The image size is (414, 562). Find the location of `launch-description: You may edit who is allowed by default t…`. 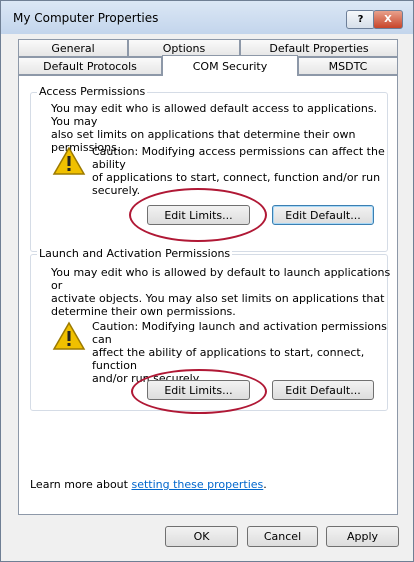

launch-description: You may edit who is allowed by default t… is located at coordinates (221, 292).